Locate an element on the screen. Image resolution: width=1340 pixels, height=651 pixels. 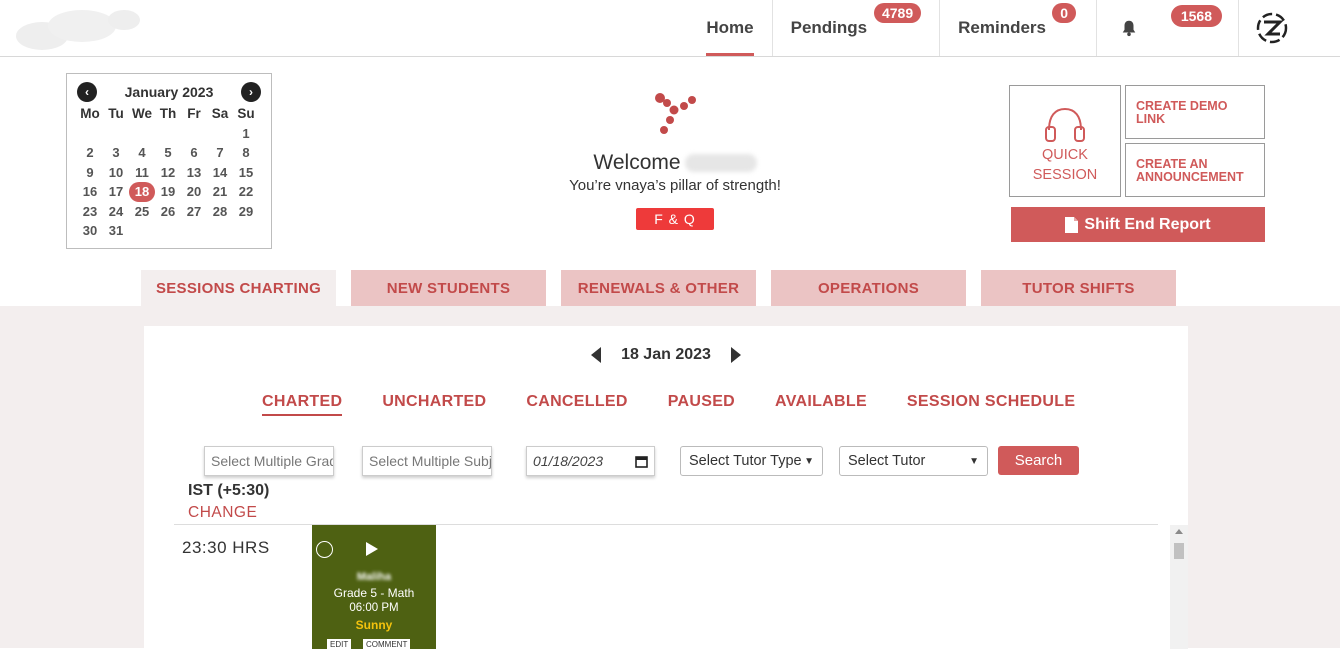
calendar-prev-month-button: ‹ is located at coordinates (87, 92).